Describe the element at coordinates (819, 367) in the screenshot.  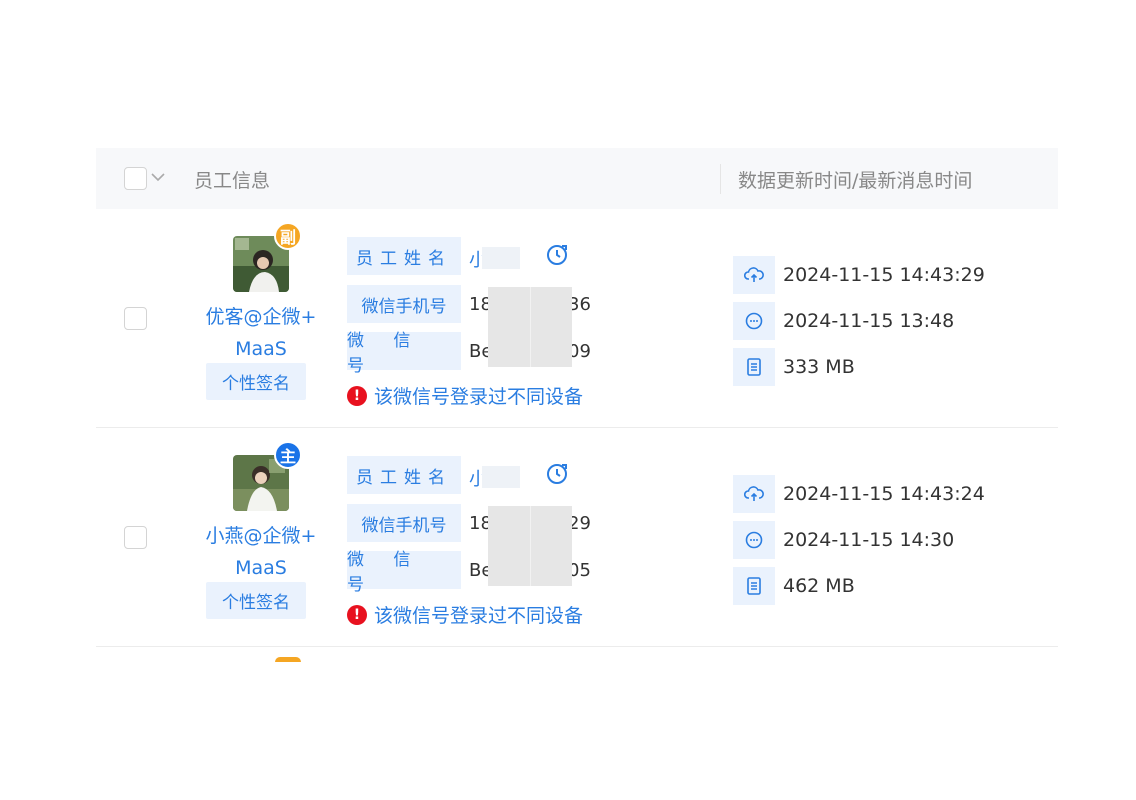
I see `storage-size: 333 MB` at that location.